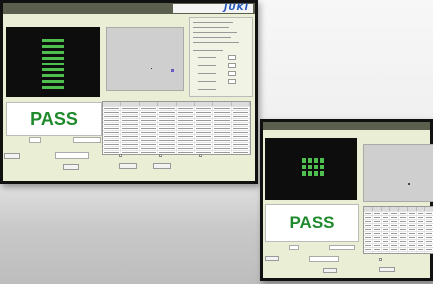 Image resolution: width=433 pixels, height=284 pixels. Describe the element at coordinates (304, 160) in the screenshot. I see `led-dot` at that location.